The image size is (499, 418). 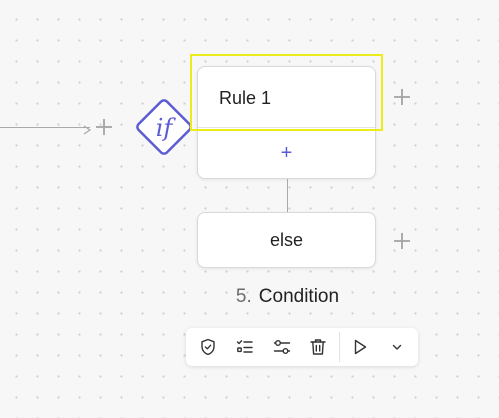 What do you see at coordinates (287, 195) in the screenshot?
I see `branch-connector-line` at bounding box center [287, 195].